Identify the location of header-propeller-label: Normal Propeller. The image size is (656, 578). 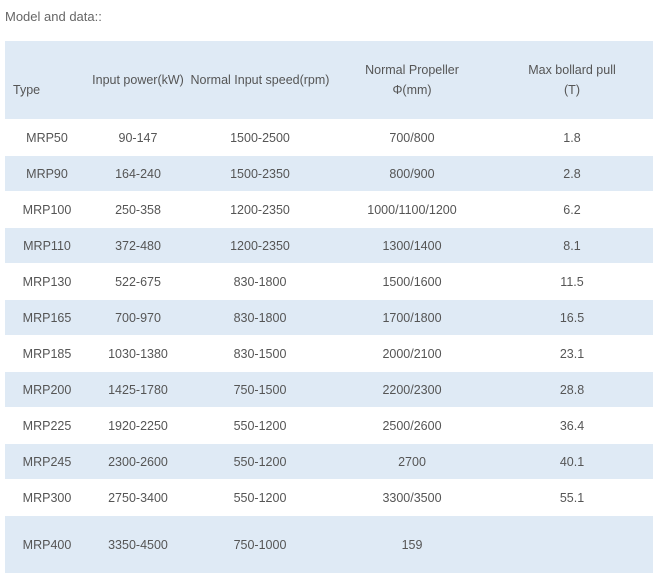
(412, 70).